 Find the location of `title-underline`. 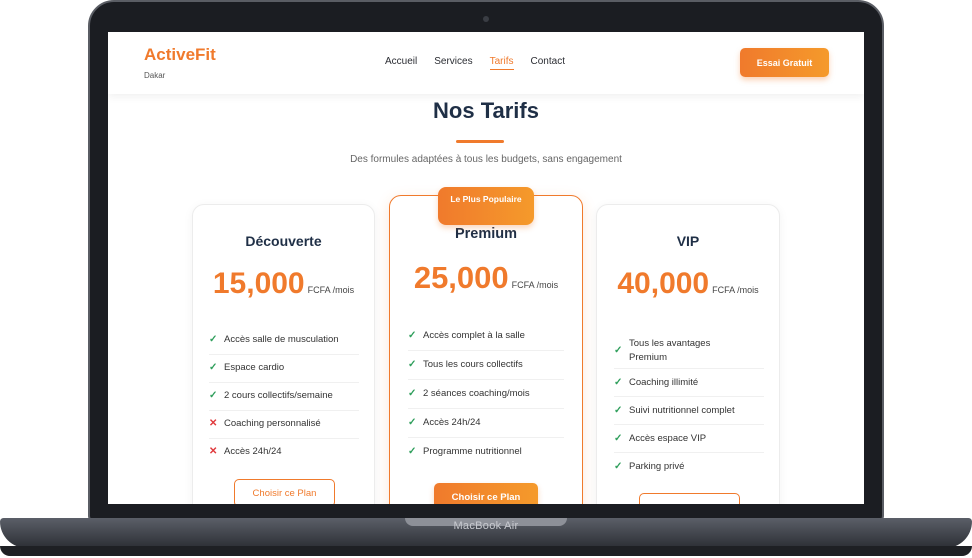

title-underline is located at coordinates (480, 141).